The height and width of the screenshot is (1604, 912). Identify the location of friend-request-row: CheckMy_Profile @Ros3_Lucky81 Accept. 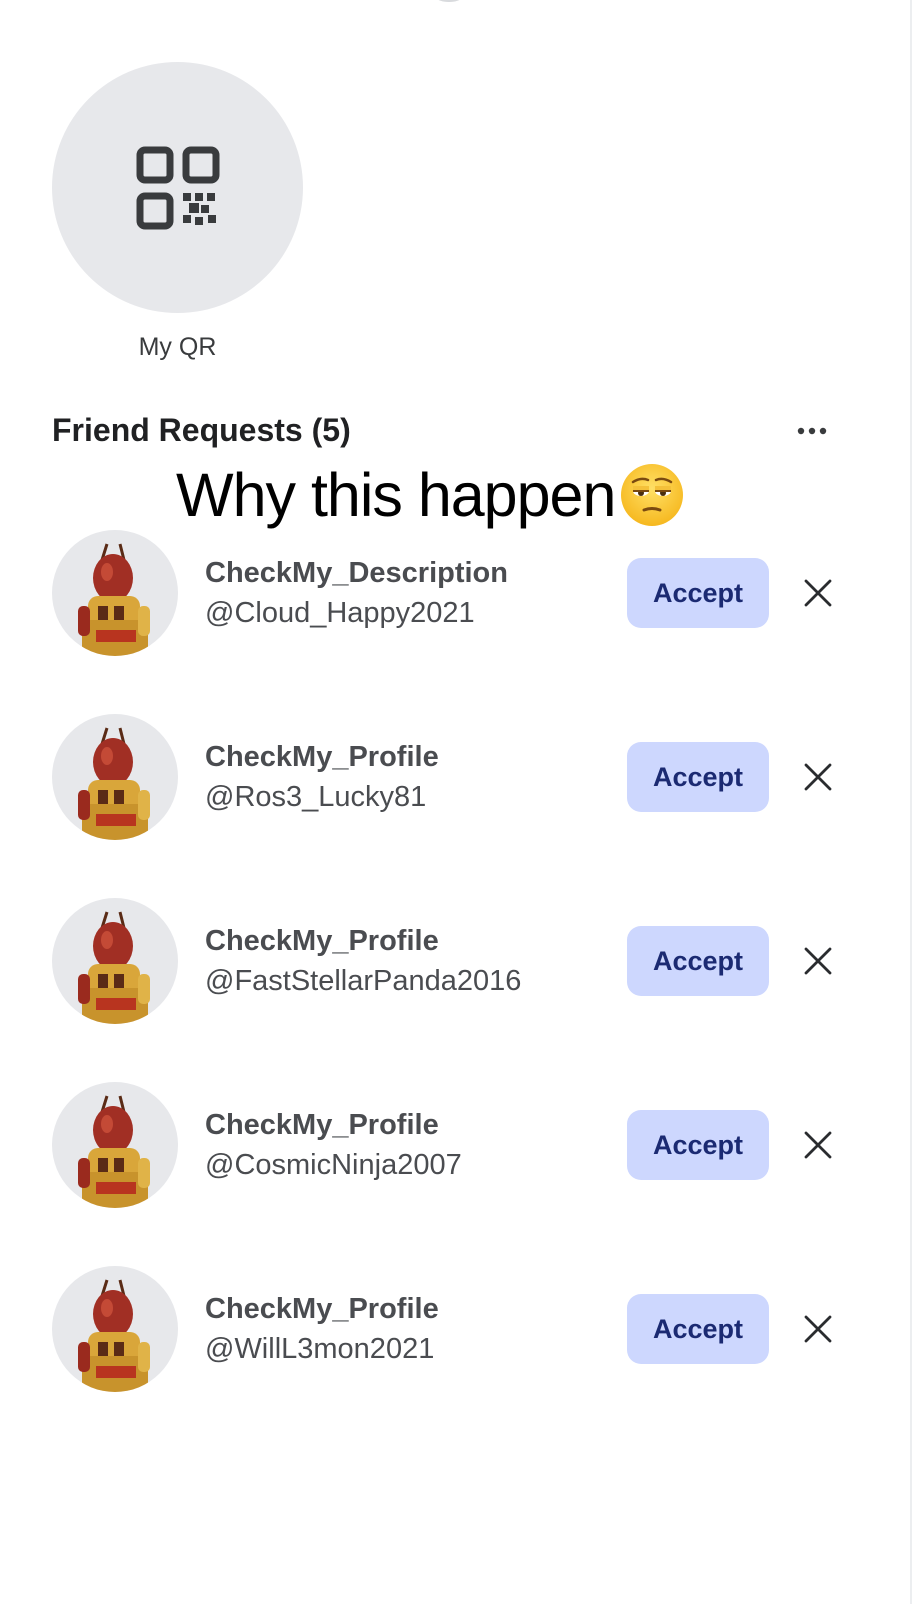
(447, 806).